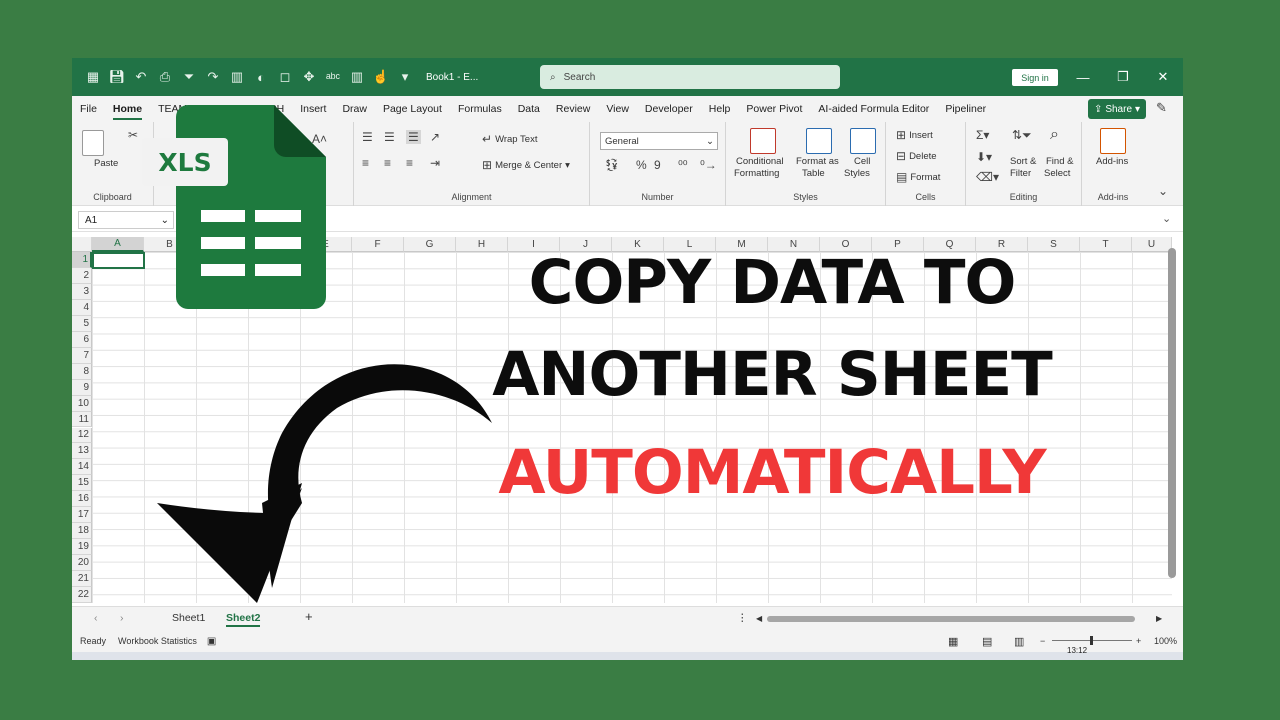  I want to click on row-header: 13, so click(82, 451).